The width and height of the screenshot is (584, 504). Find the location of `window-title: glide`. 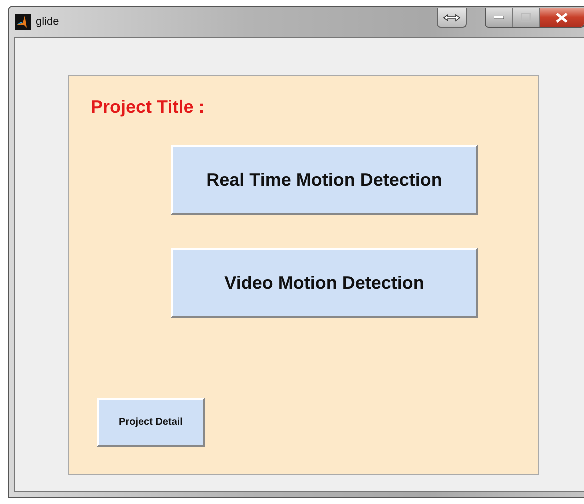

window-title: glide is located at coordinates (48, 22).